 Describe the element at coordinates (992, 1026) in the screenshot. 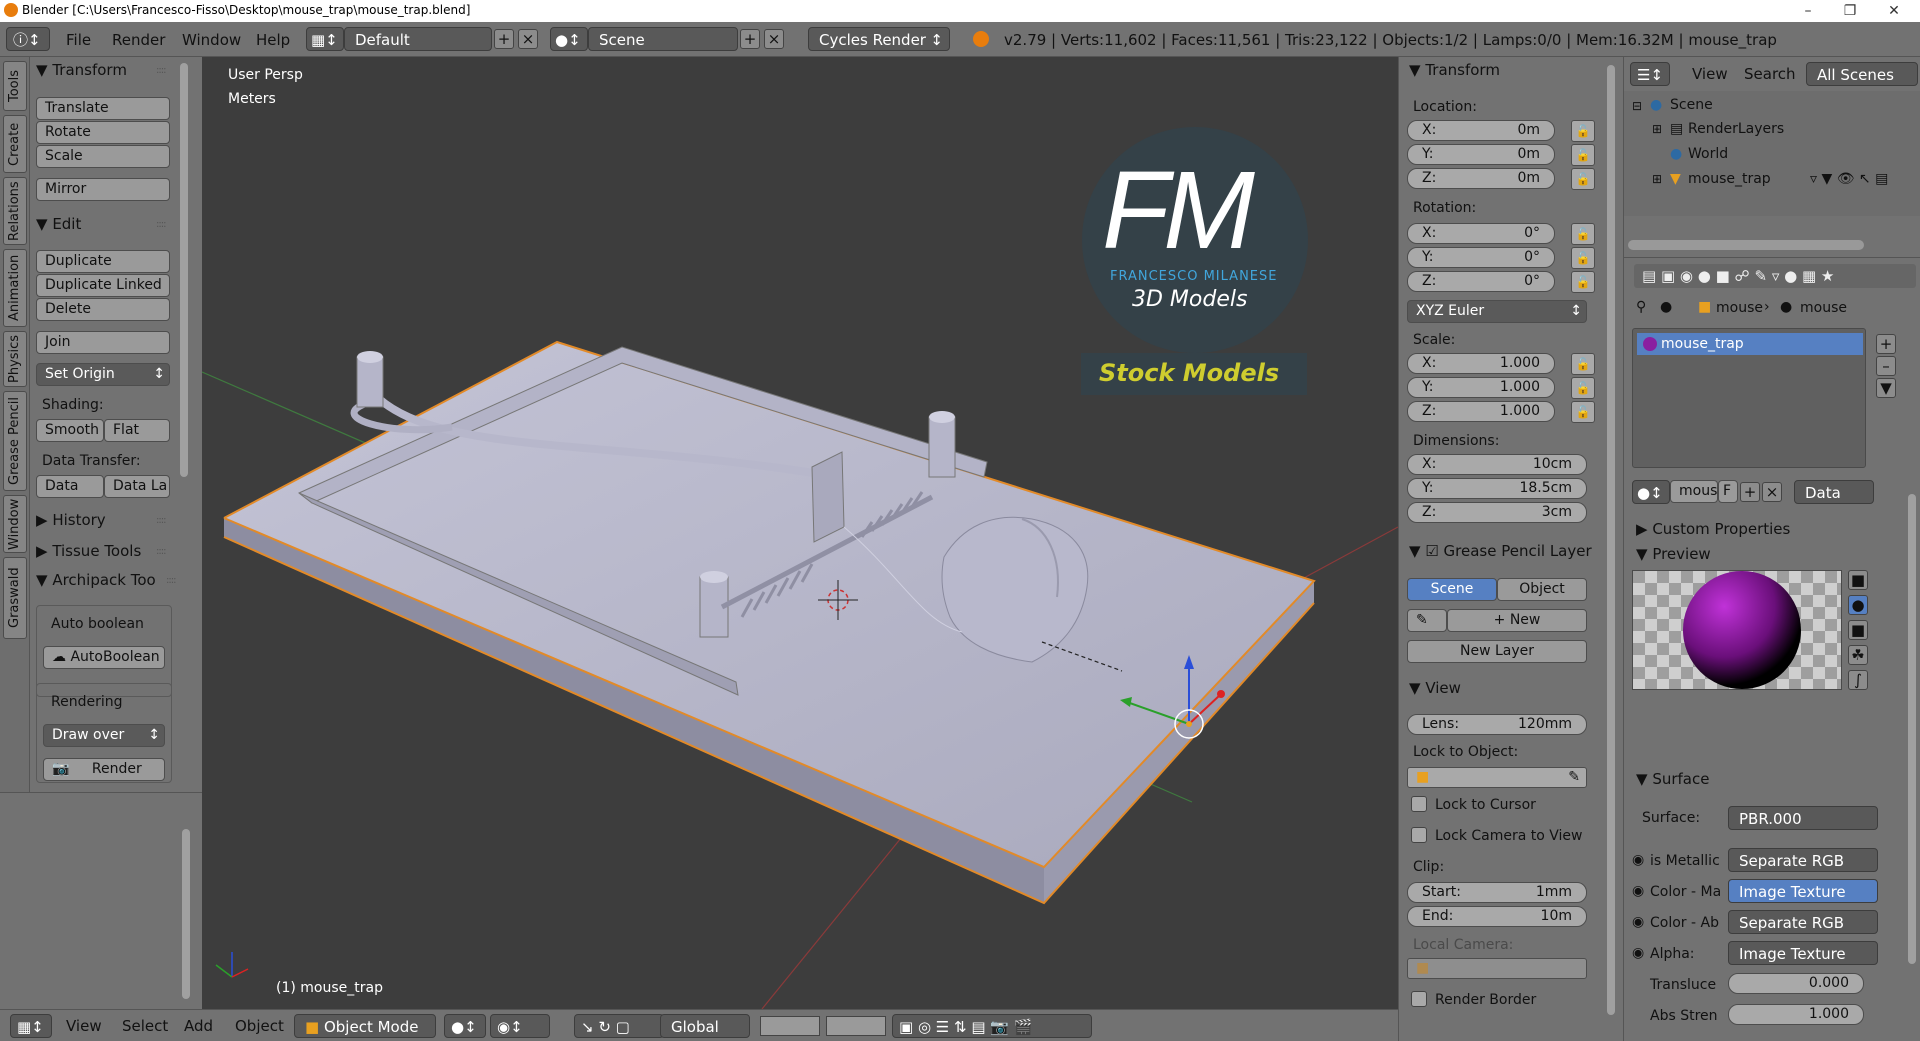

I see `snap-render-icons: ▣ ◎ ☰ ⇅ ▤ 📷 🎬` at that location.